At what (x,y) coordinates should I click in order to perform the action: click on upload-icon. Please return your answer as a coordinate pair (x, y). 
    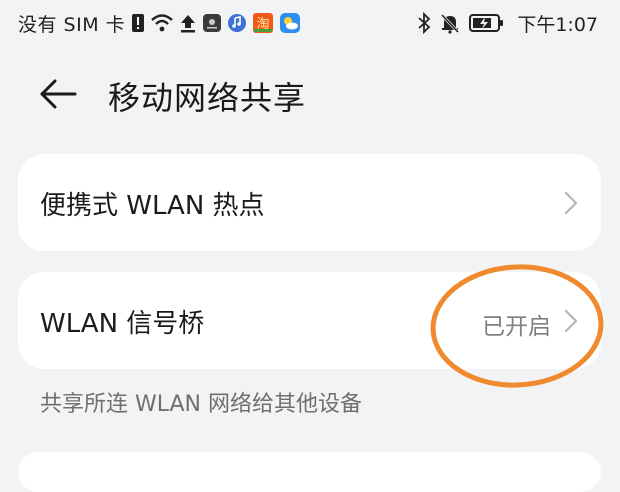
    Looking at the image, I should click on (188, 23).